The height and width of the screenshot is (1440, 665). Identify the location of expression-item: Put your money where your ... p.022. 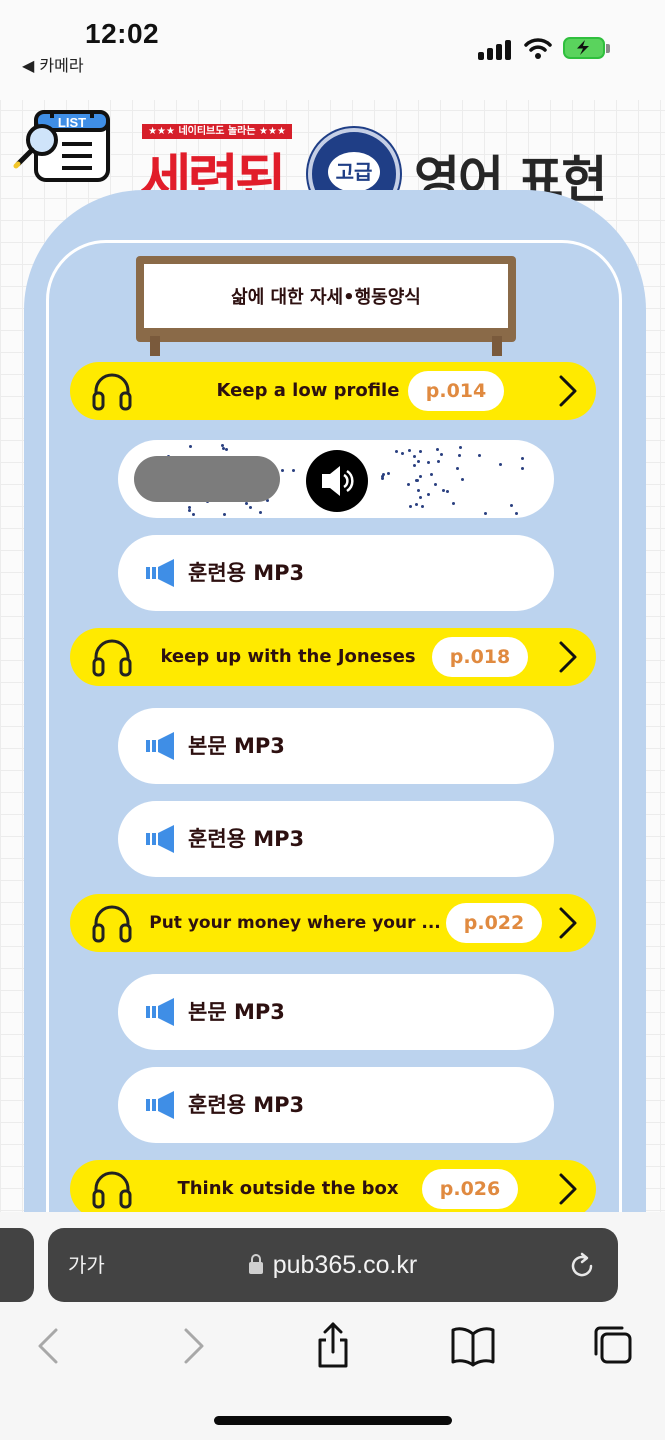
(333, 923).